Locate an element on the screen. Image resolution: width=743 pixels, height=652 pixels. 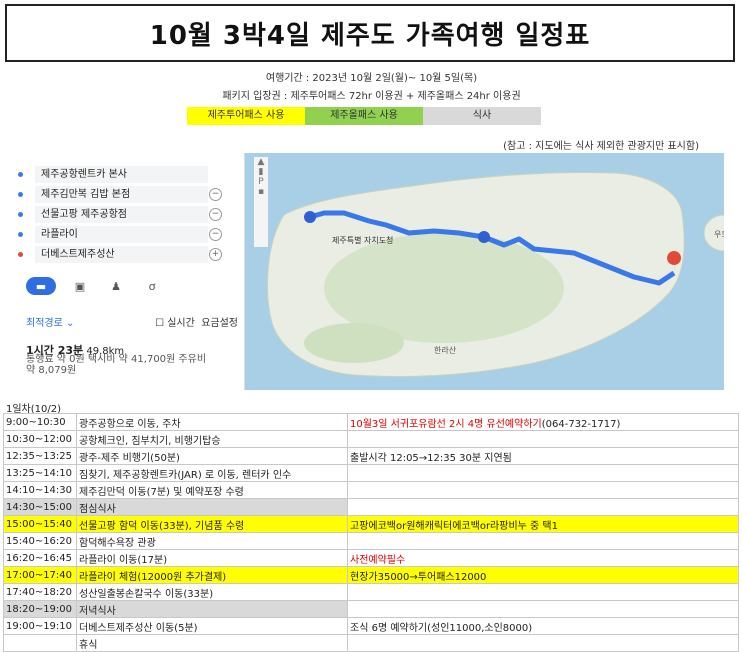
note-text: (064-732-1717) is located at coordinates (581, 424).